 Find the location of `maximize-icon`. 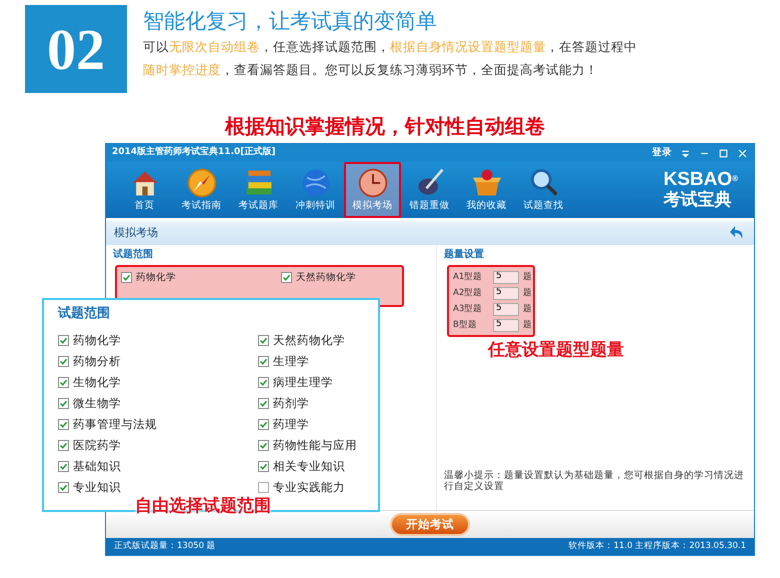

maximize-icon is located at coordinates (723, 153).